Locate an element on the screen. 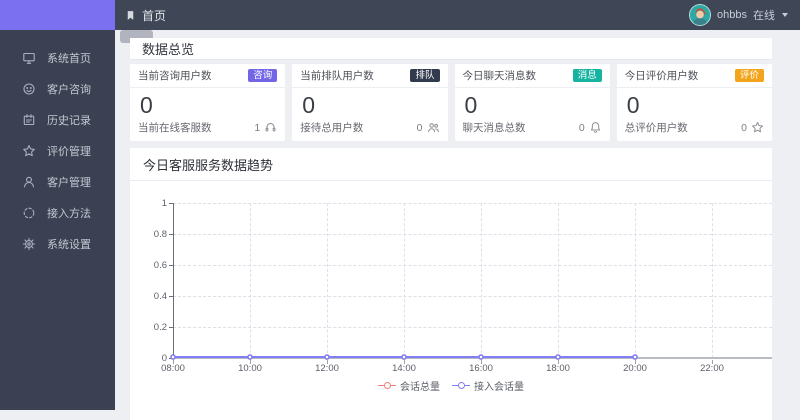 This screenshot has width=800, height=420. card-header: 今日聊天消息数 消息 is located at coordinates (532, 76).